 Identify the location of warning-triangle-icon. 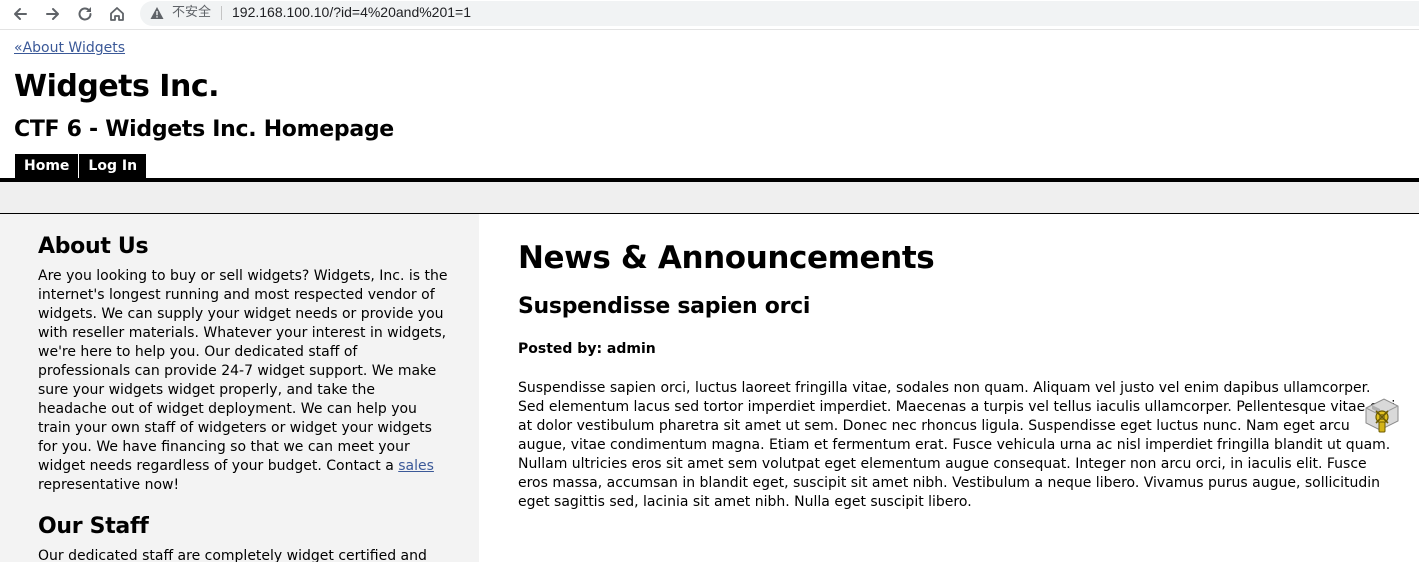
(157, 12).